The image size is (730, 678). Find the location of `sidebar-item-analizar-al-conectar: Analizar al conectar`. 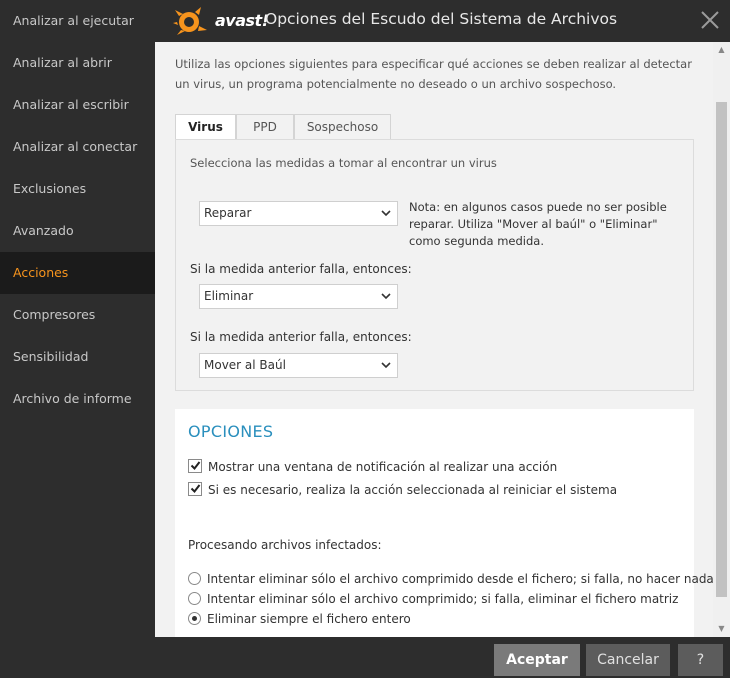

sidebar-item-analizar-al-conectar: Analizar al conectar is located at coordinates (77, 147).